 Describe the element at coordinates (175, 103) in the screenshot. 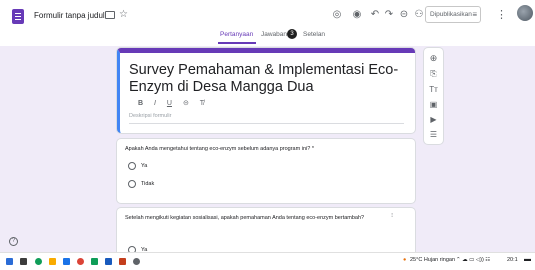

I see `format-toolbar: B I U ⊝ T̸` at that location.